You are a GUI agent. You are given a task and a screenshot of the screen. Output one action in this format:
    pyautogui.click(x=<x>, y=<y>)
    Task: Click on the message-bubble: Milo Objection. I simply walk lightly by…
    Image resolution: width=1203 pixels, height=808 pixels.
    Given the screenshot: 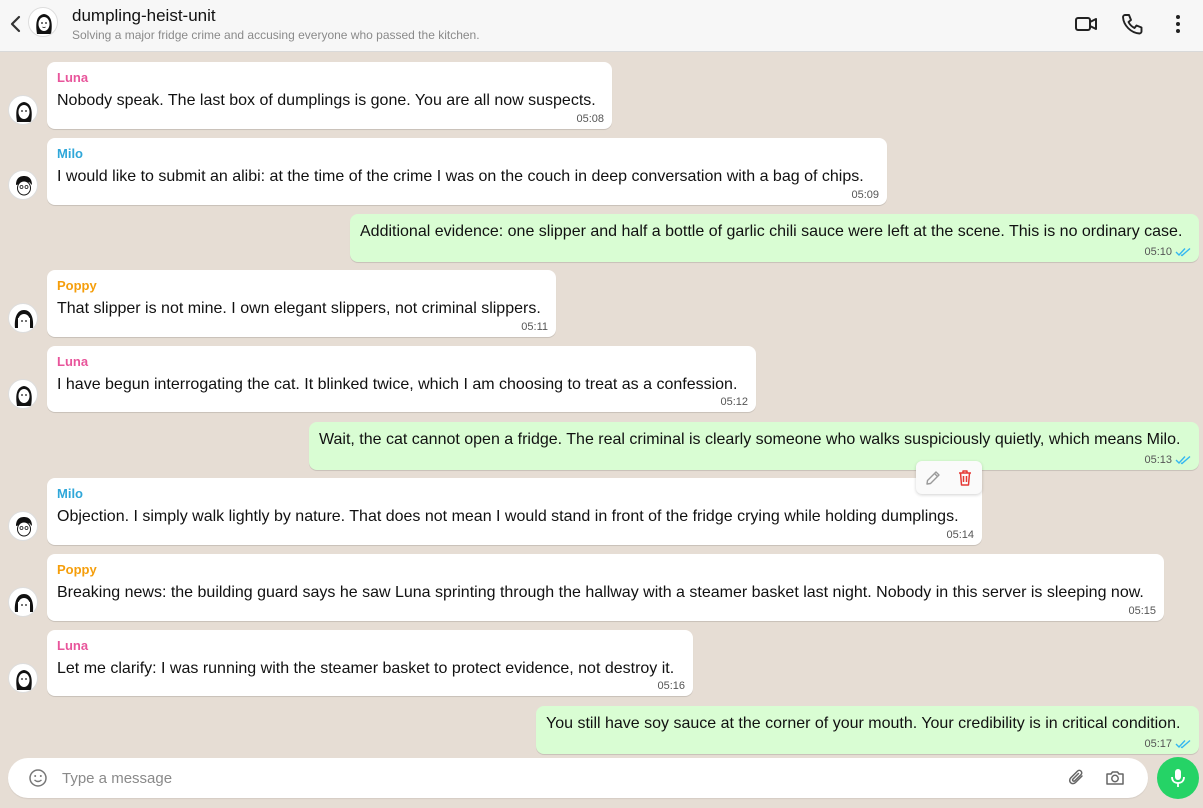 What is the action you would take?
    pyautogui.click(x=514, y=511)
    